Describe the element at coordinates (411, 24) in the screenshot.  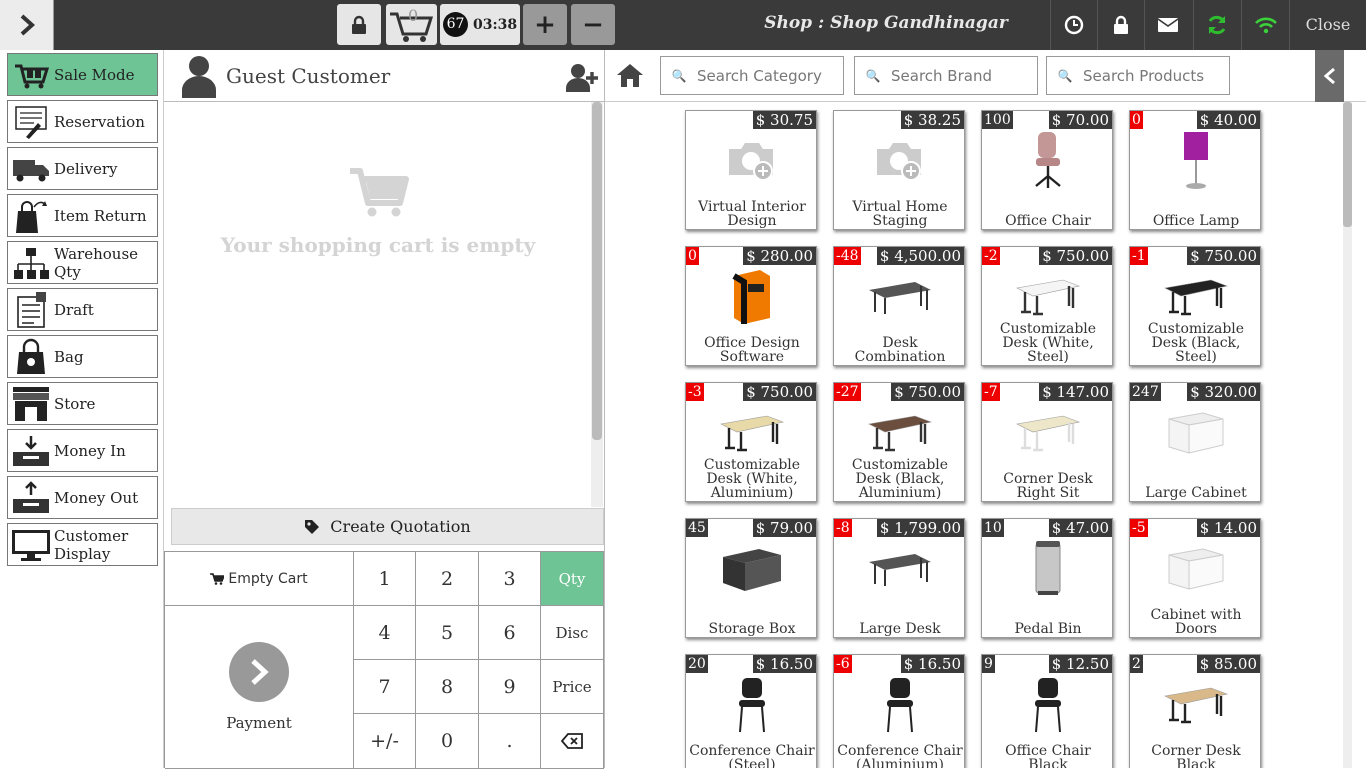
I see `cart-button: 0` at that location.